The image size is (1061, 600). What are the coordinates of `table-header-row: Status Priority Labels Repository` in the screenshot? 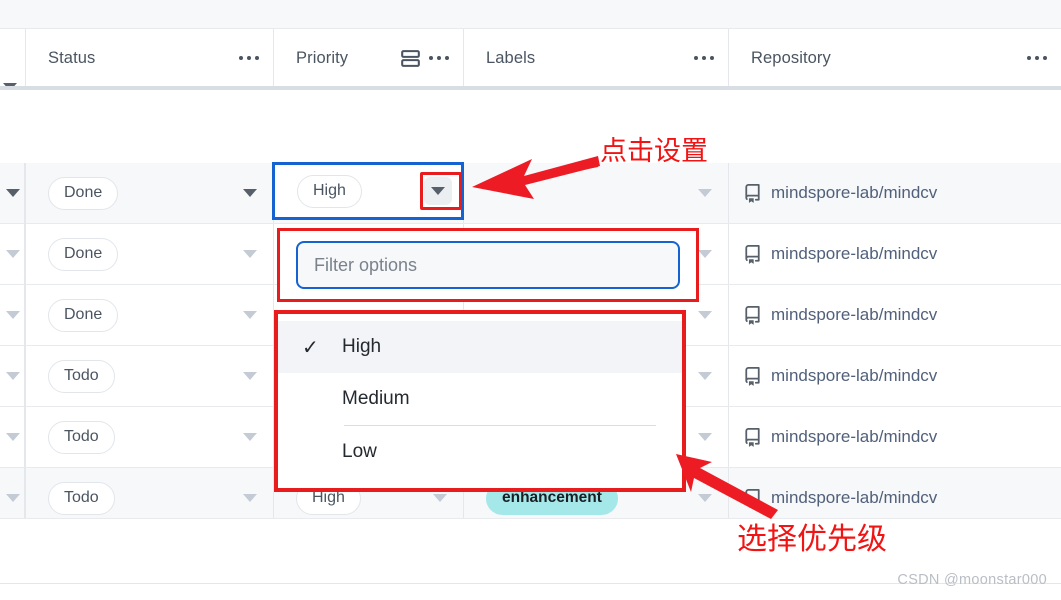 It's located at (530, 60).